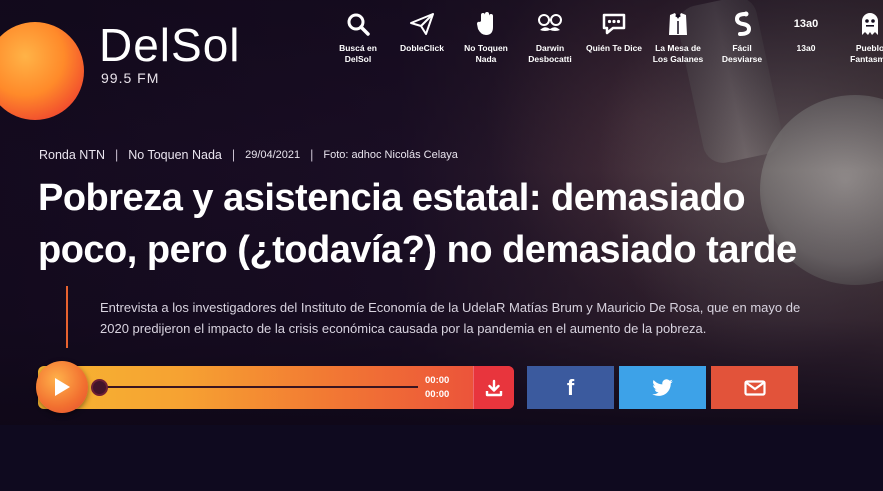 The image size is (883, 491). I want to click on paper-plane-icon, so click(422, 24).